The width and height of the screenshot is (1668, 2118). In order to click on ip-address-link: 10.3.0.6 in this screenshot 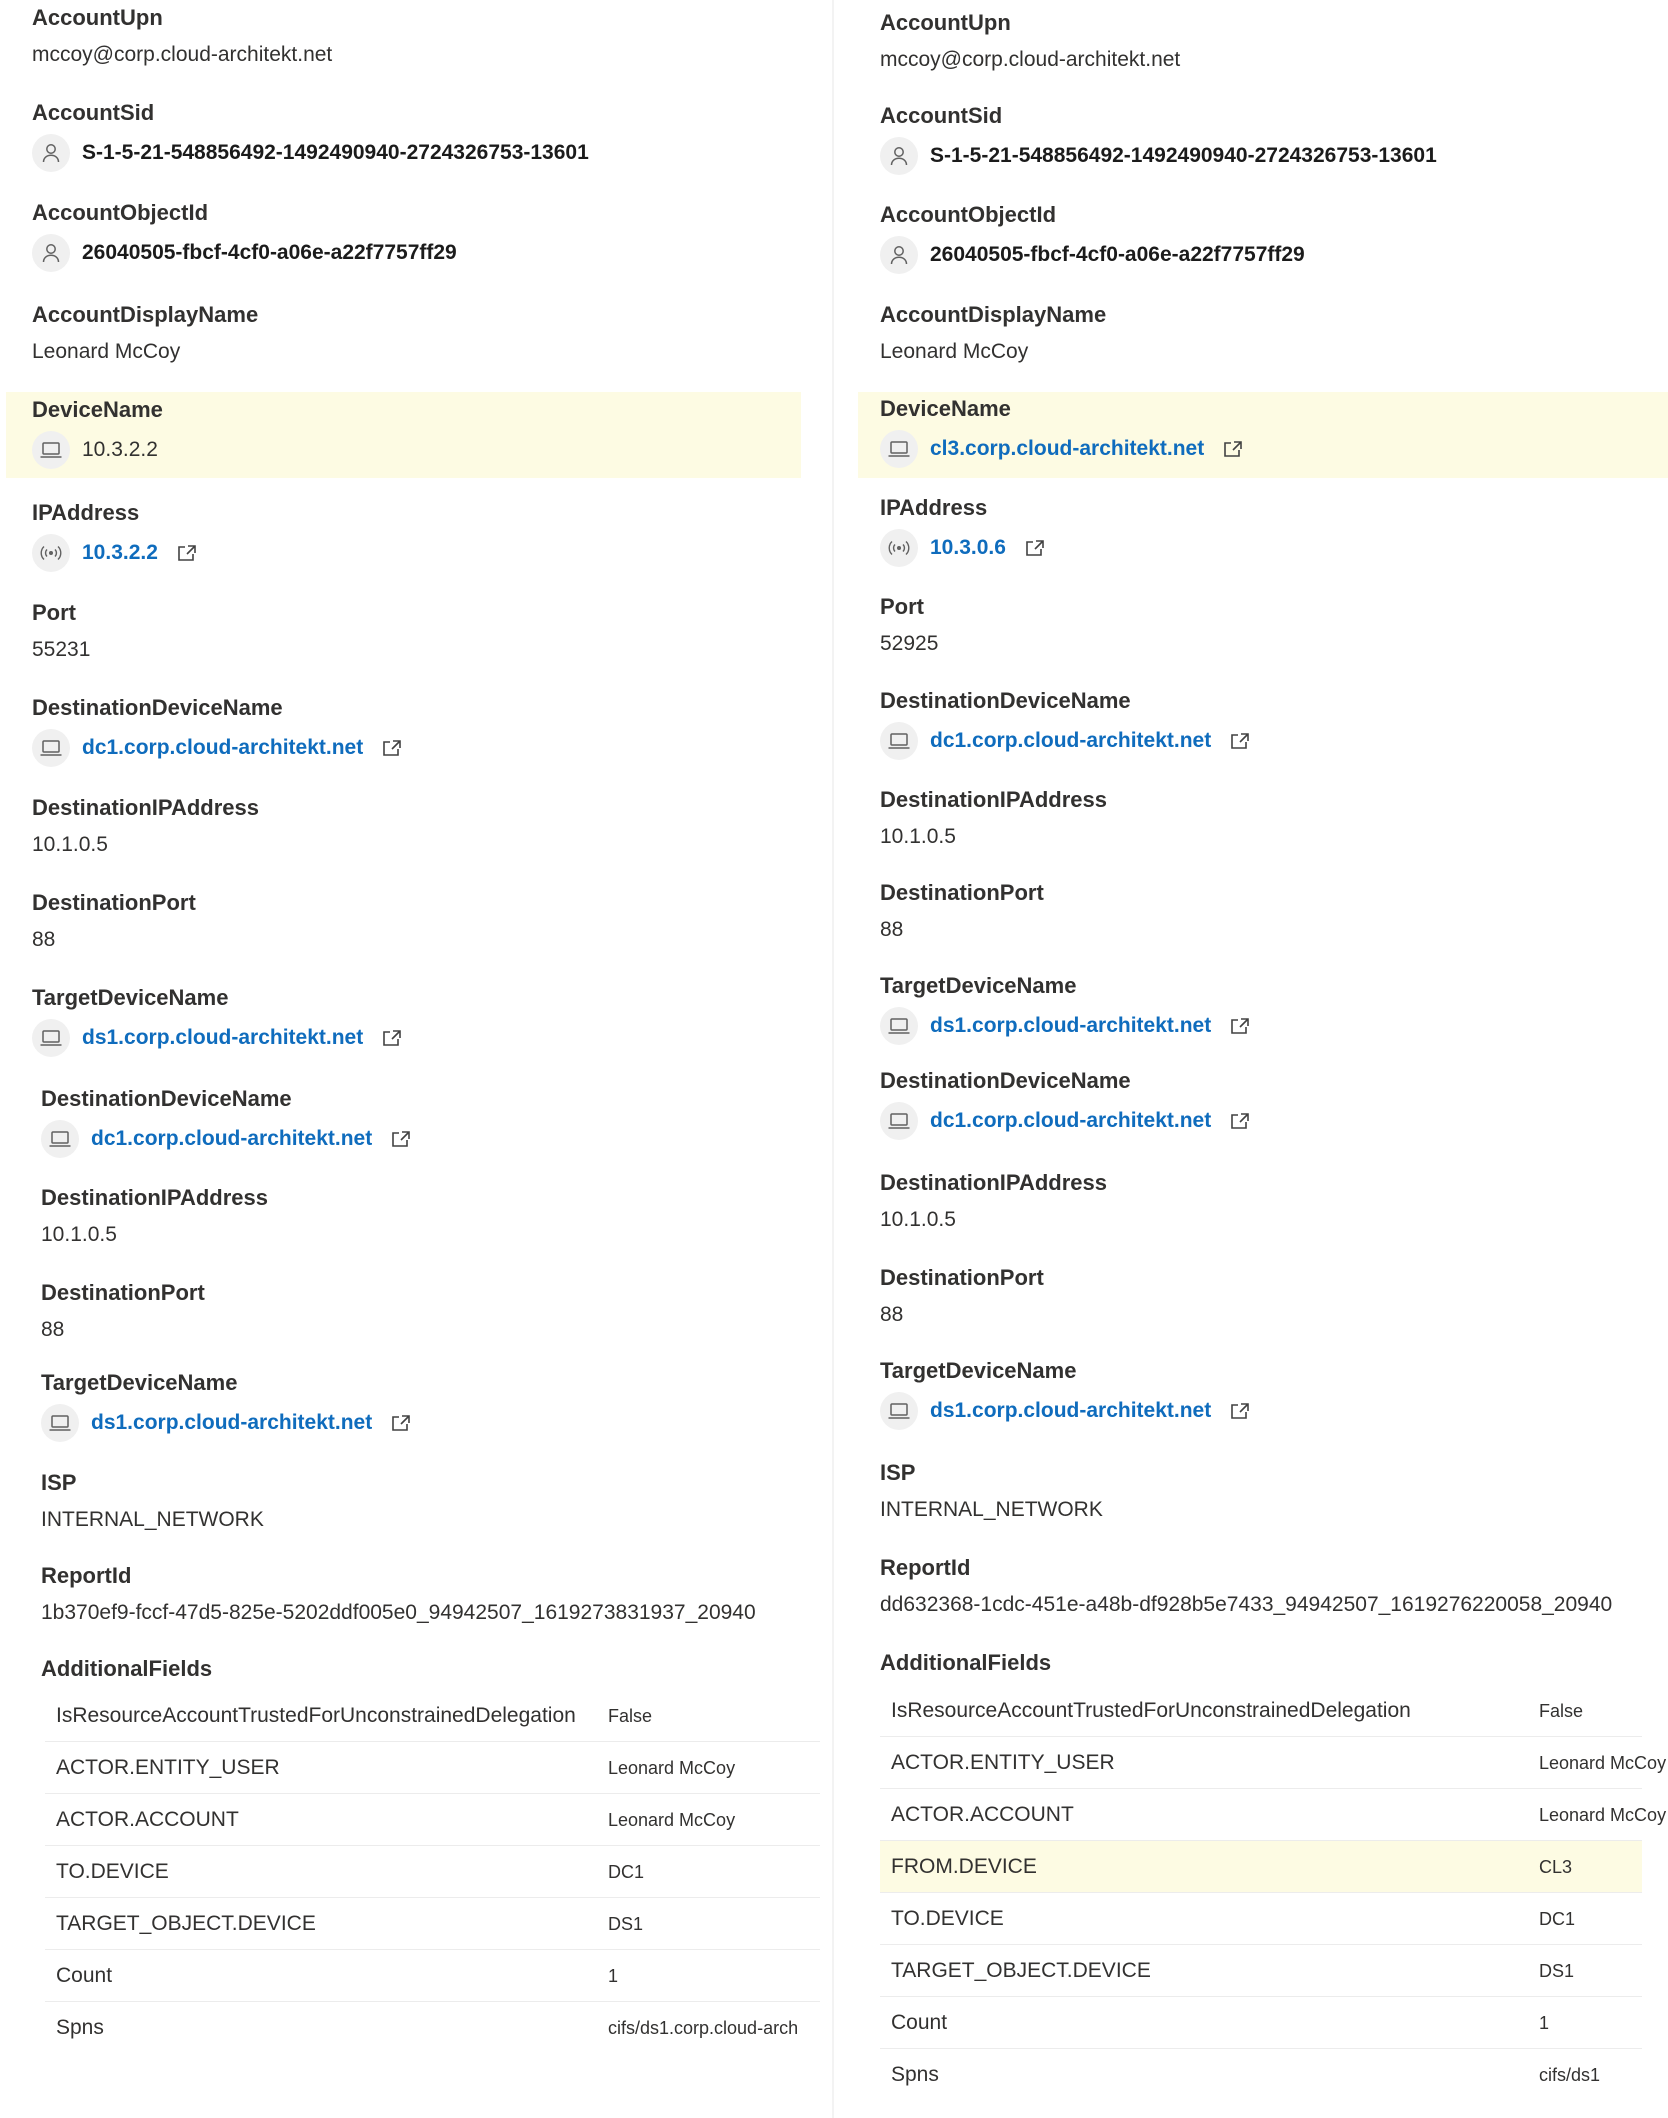, I will do `click(968, 548)`.